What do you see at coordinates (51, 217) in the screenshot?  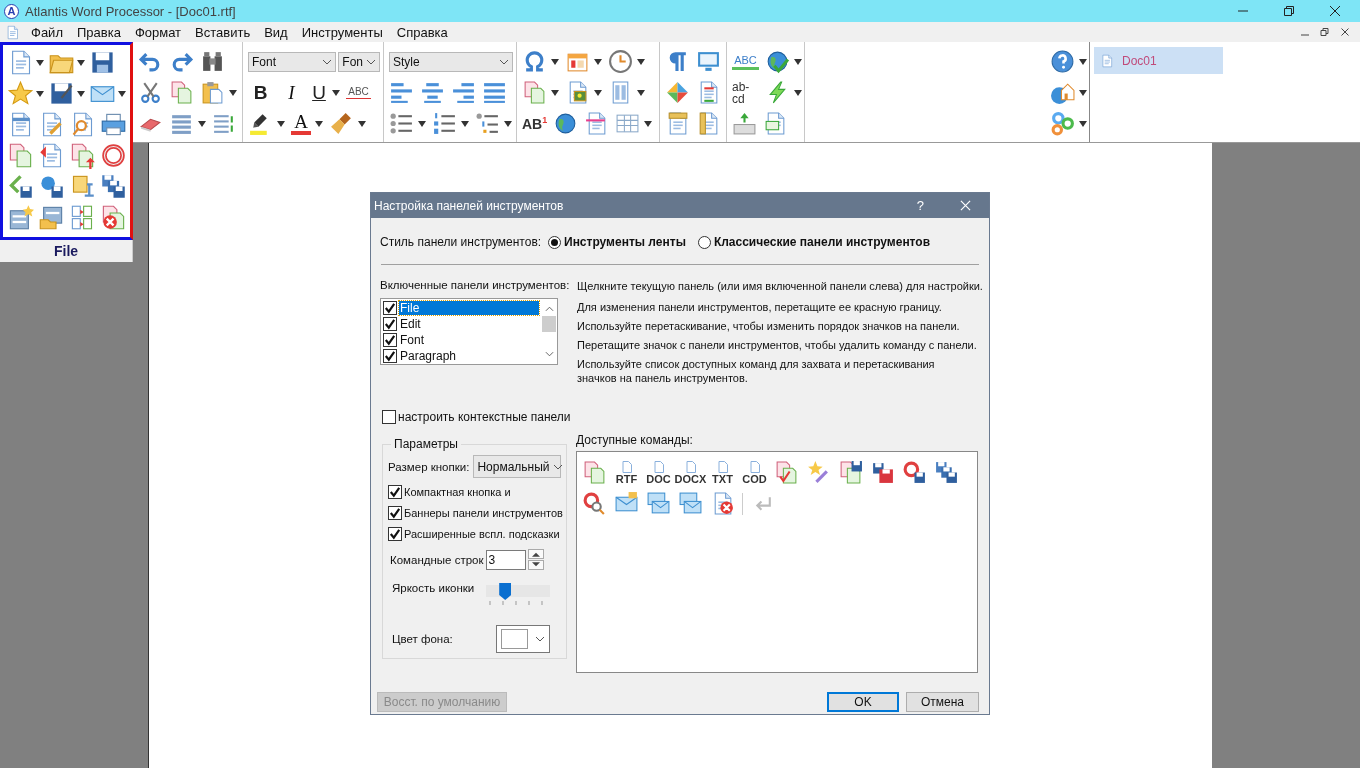 I see `server-folder-icon` at bounding box center [51, 217].